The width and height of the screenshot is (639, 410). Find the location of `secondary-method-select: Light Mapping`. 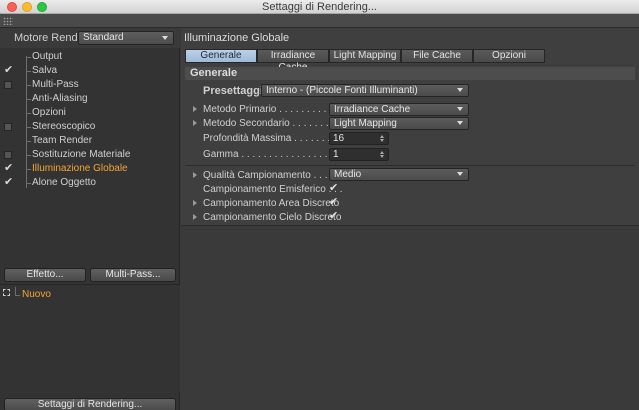

secondary-method-select: Light Mapping is located at coordinates (399, 123).